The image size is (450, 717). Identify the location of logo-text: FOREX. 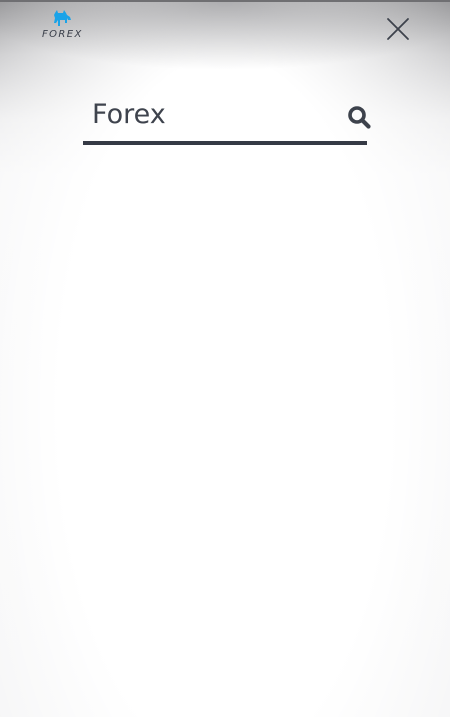
(62, 34).